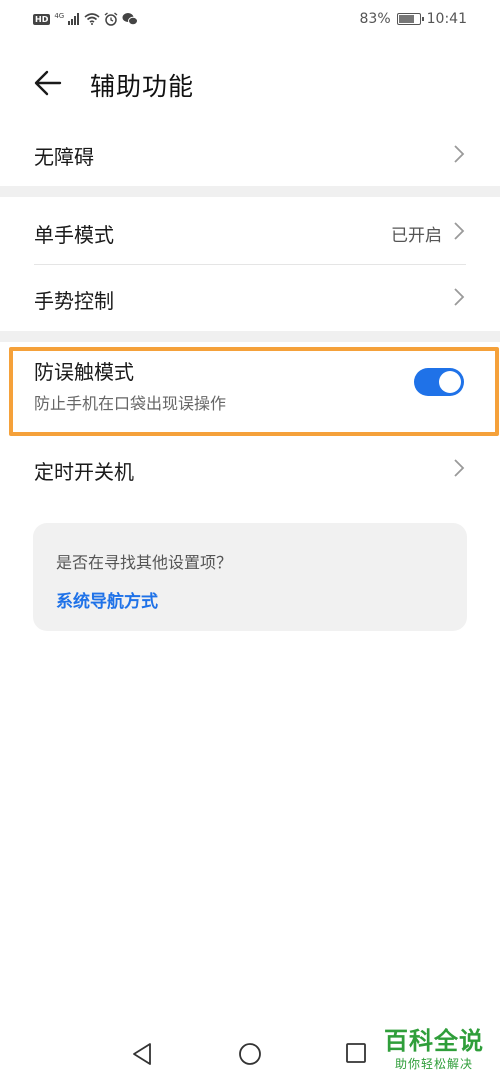  I want to click on setting-gesture-control: 手势控制, so click(250, 298).